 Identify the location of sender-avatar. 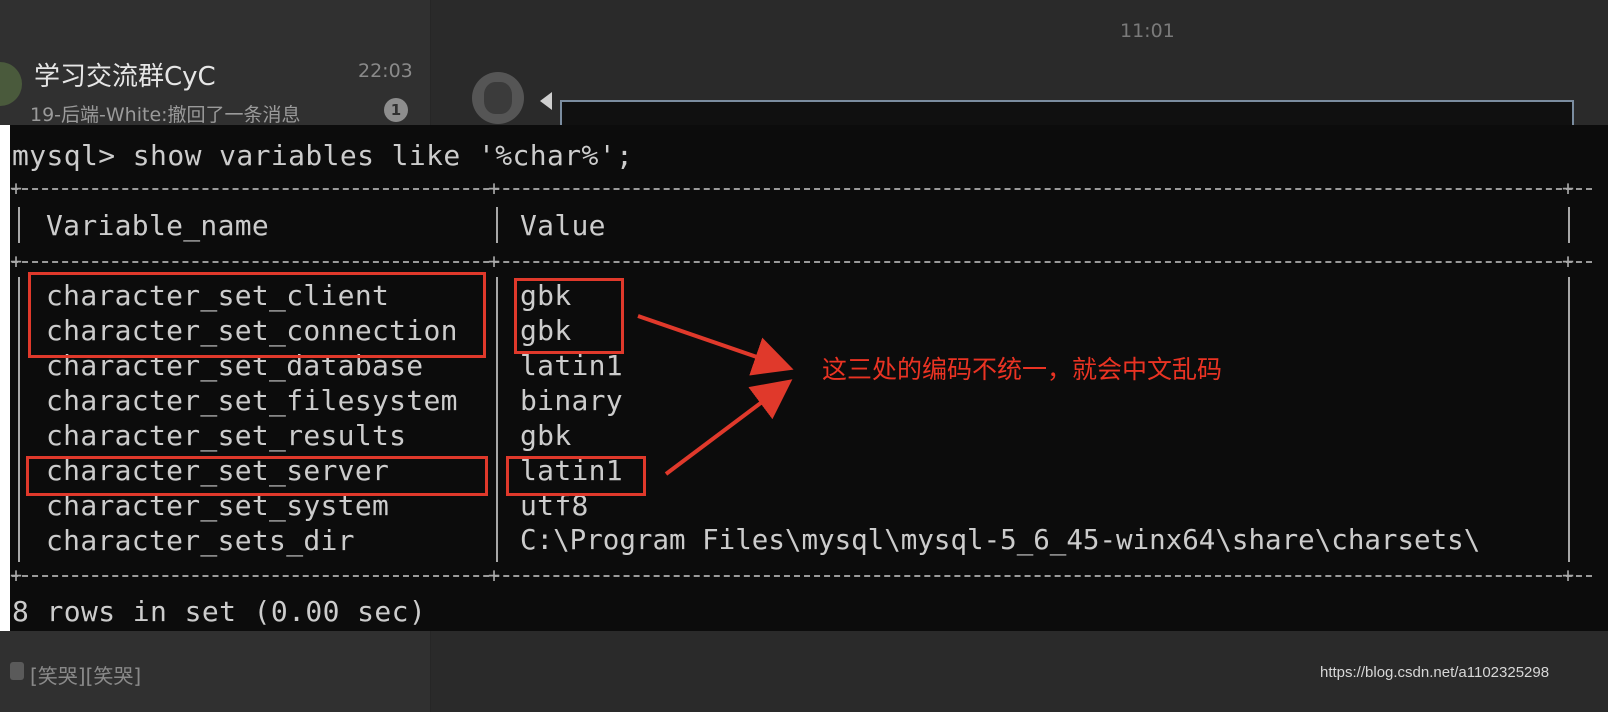
(498, 98).